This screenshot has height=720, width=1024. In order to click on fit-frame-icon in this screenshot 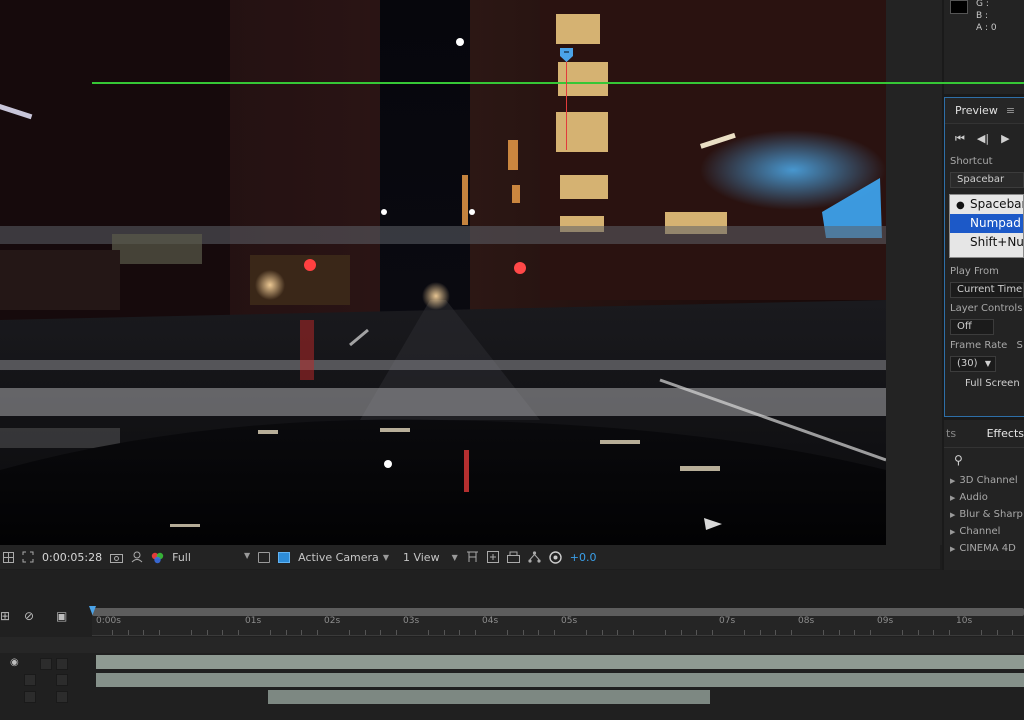, I will do `click(492, 557)`.